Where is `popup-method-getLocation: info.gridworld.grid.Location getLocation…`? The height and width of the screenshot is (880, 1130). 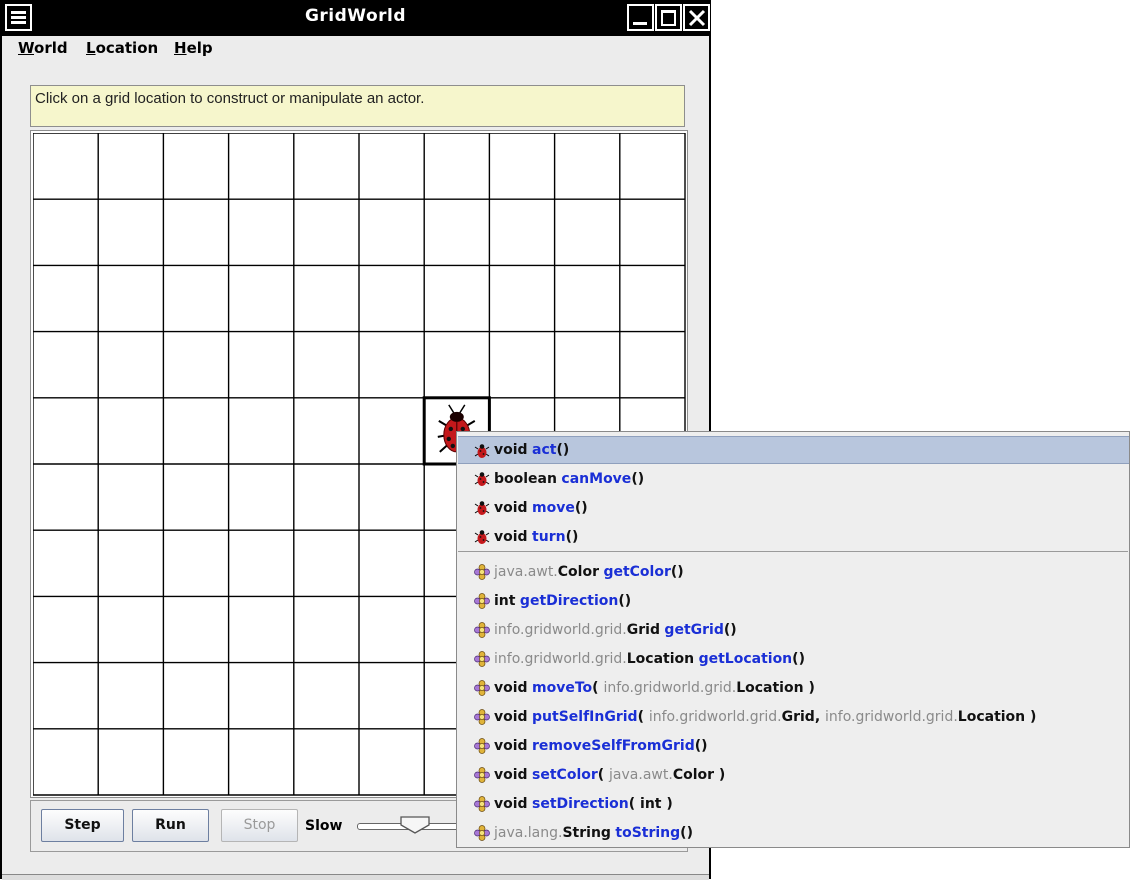
popup-method-getLocation: info.gridworld.grid.Location getLocation… is located at coordinates (793, 659).